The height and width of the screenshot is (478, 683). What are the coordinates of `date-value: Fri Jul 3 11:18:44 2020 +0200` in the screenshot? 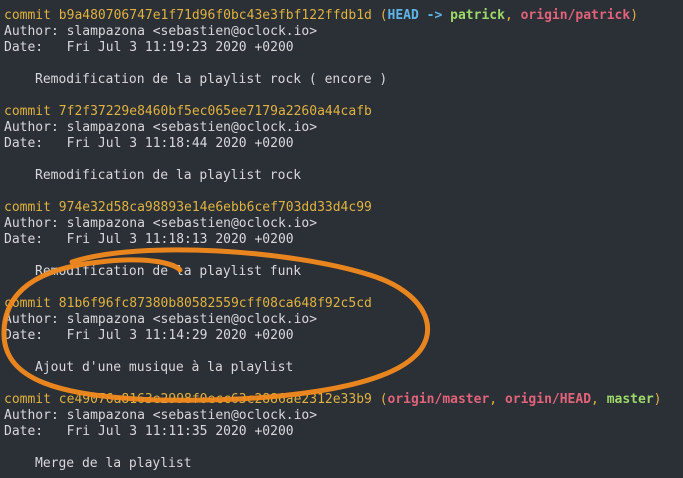 It's located at (180, 143).